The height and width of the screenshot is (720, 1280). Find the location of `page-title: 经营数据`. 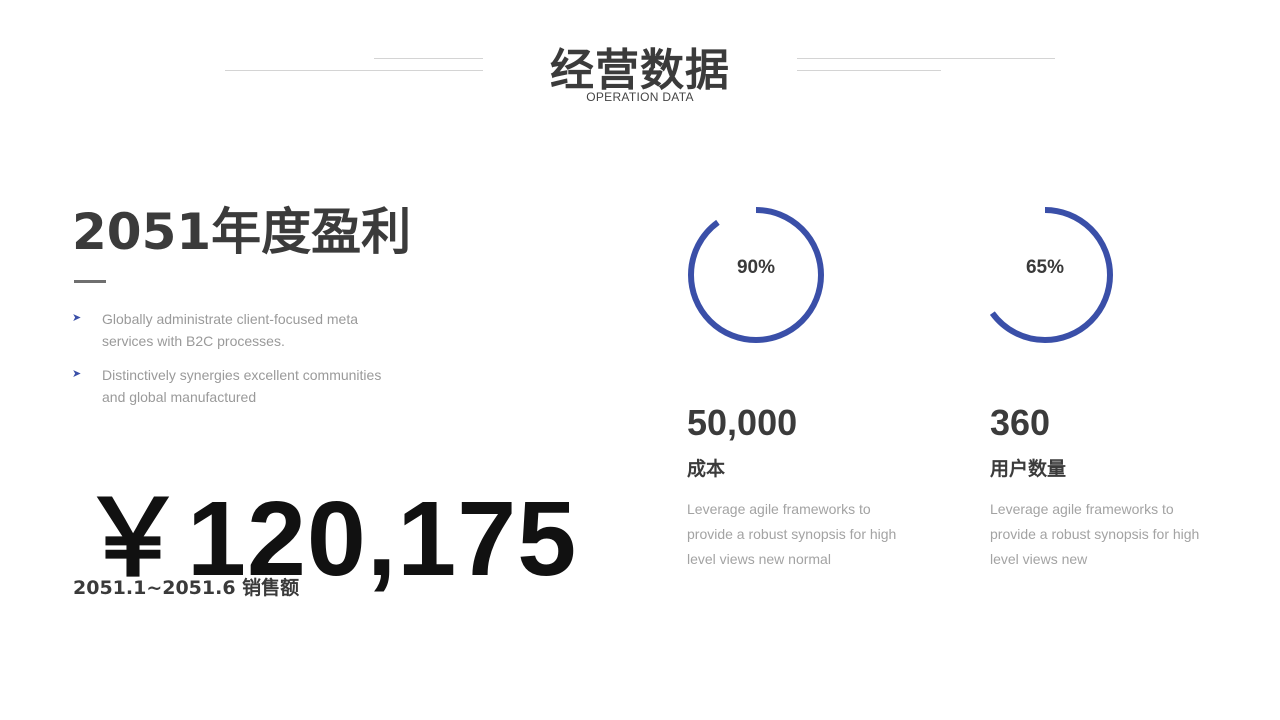

page-title: 经营数据 is located at coordinates (640, 70).